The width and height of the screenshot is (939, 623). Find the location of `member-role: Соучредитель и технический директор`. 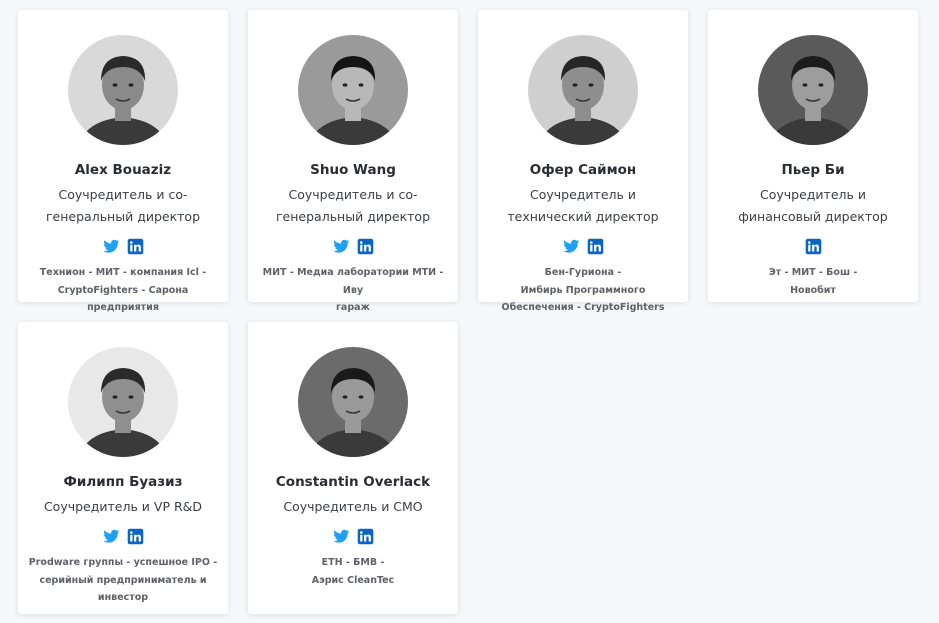

member-role: Соучредитель и технический директор is located at coordinates (583, 206).